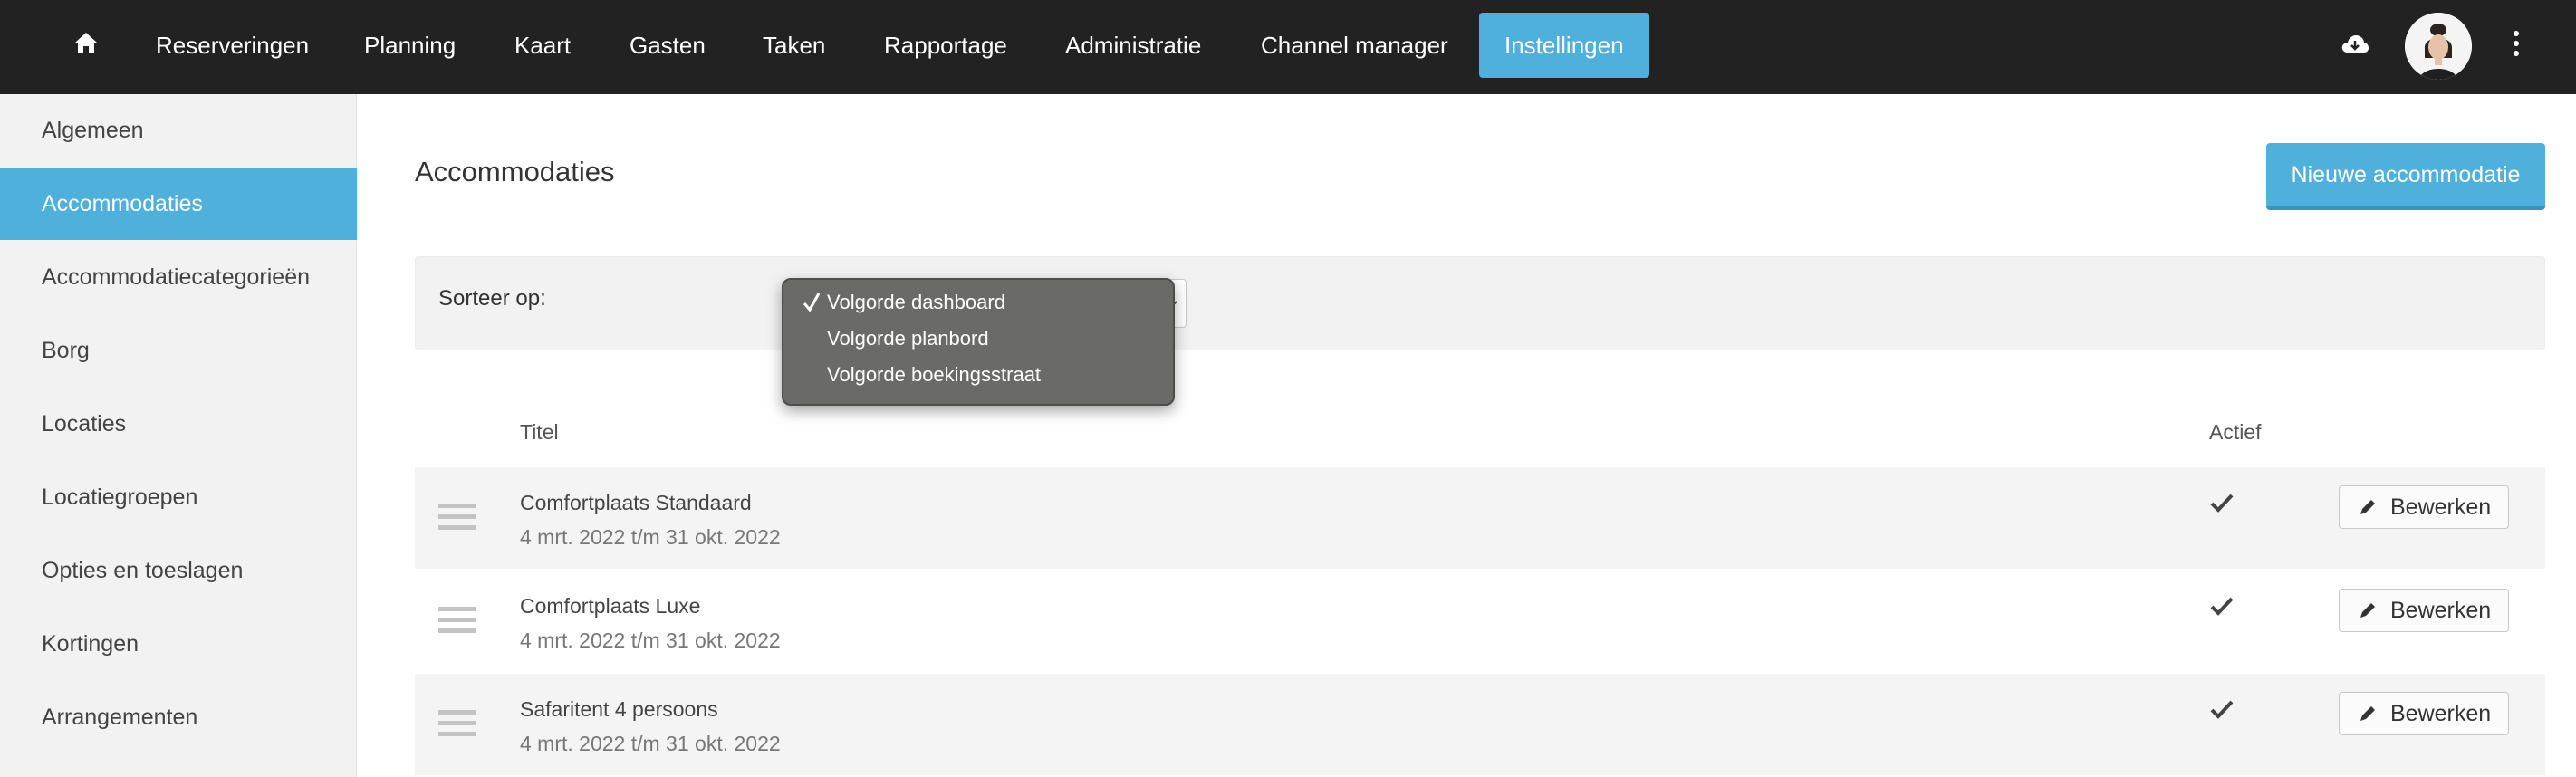 The height and width of the screenshot is (777, 2576). Describe the element at coordinates (178, 424) in the screenshot. I see `sidebar-item-locaties: Locaties` at that location.